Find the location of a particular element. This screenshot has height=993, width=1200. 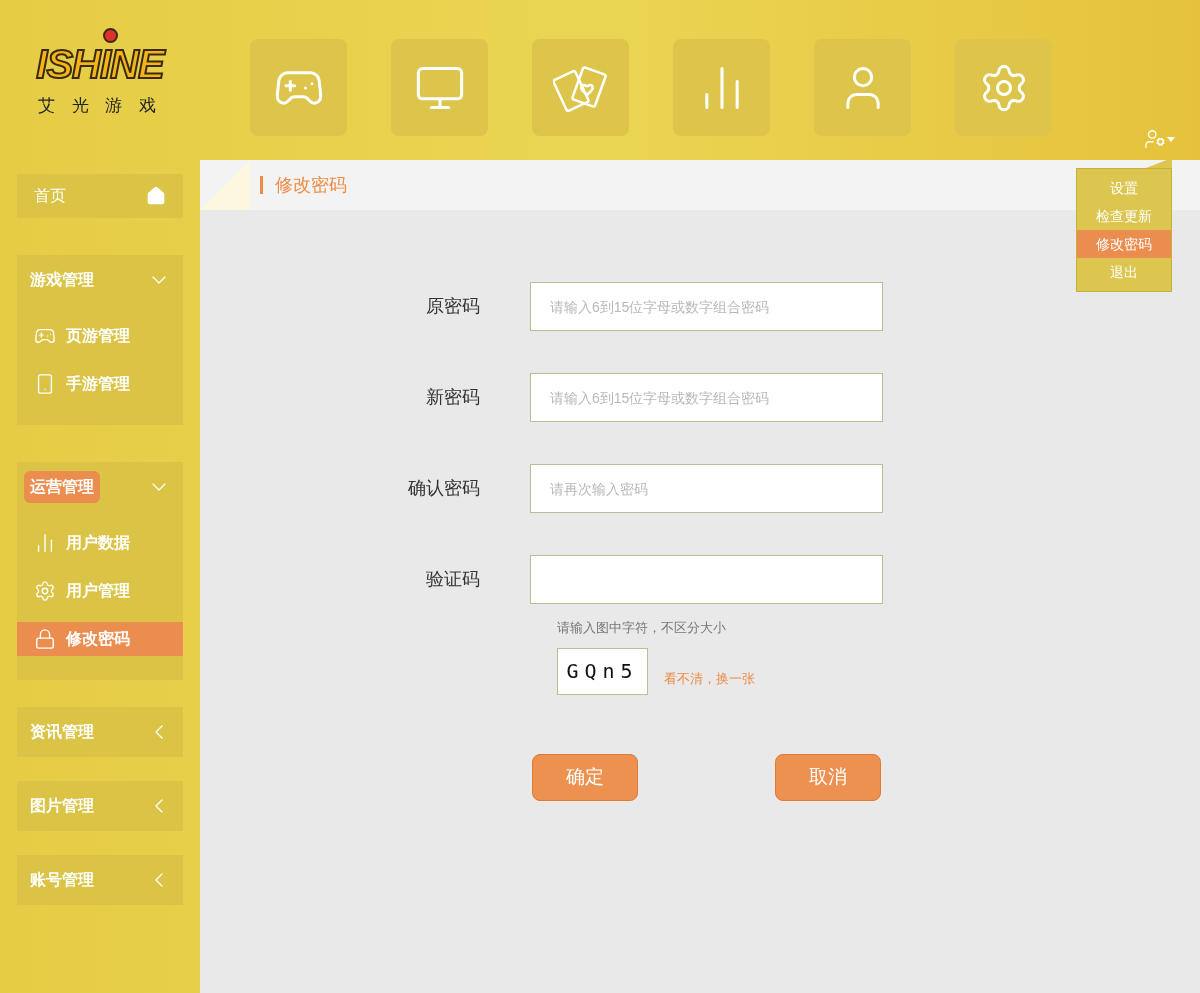

nav-group-title: 资讯管理 is located at coordinates (62, 732).